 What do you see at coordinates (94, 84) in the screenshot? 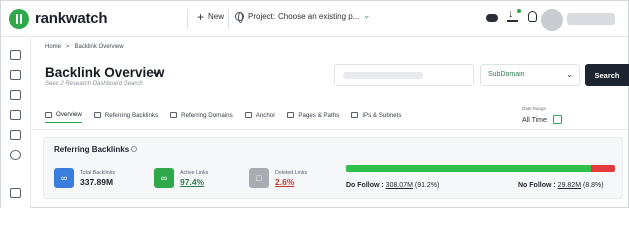
I see `page-subtitle: Sees 2 Research Dashboard Search` at bounding box center [94, 84].